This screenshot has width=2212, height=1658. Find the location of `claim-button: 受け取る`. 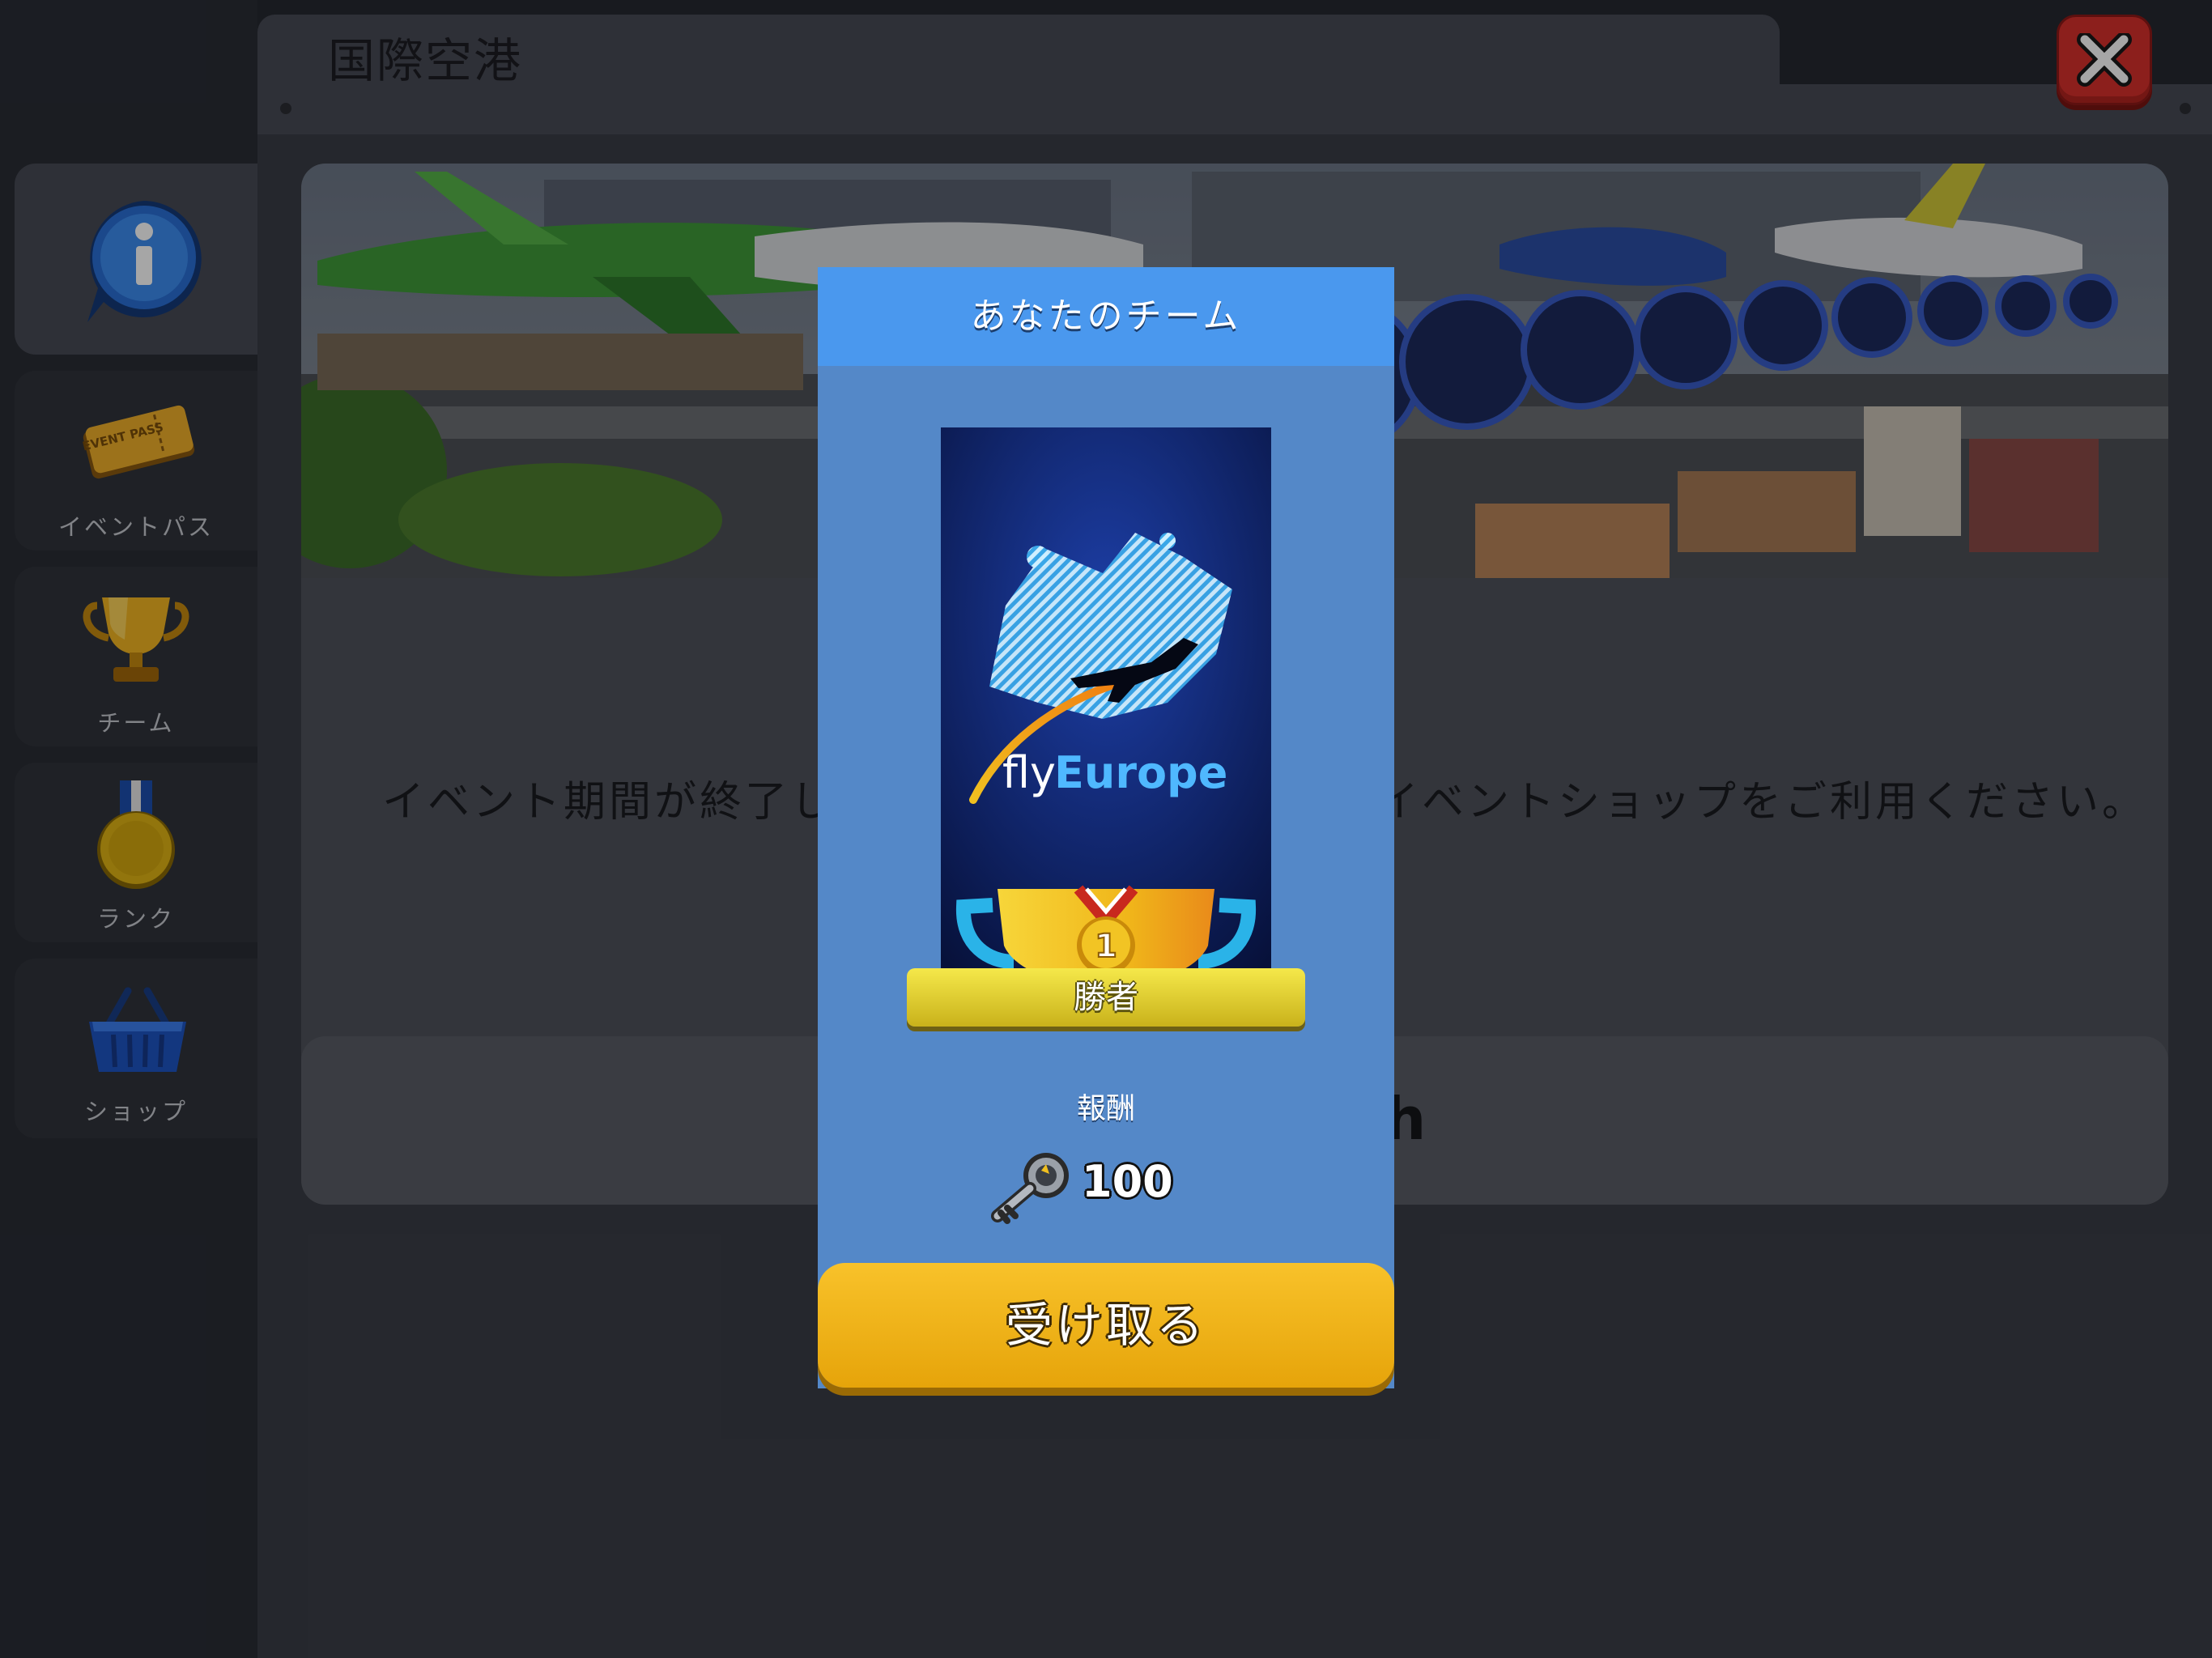

claim-button: 受け取る is located at coordinates (1106, 1325).